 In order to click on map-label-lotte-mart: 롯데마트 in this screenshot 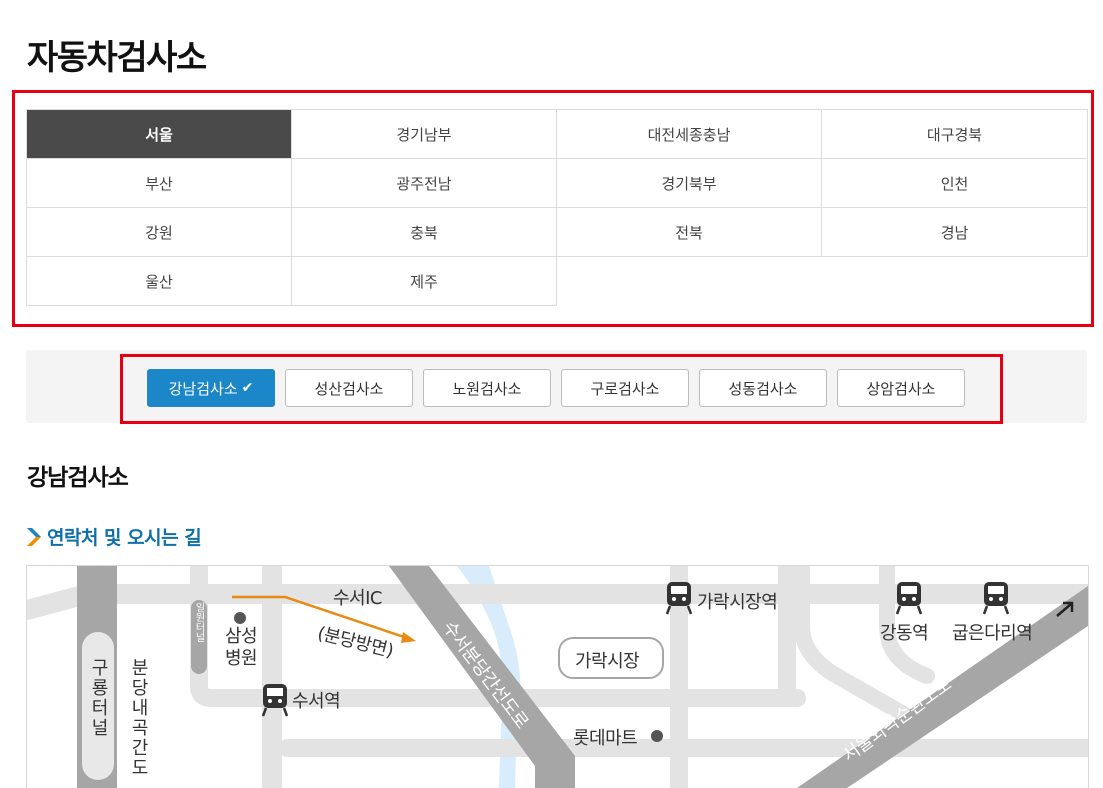, I will do `click(605, 738)`.